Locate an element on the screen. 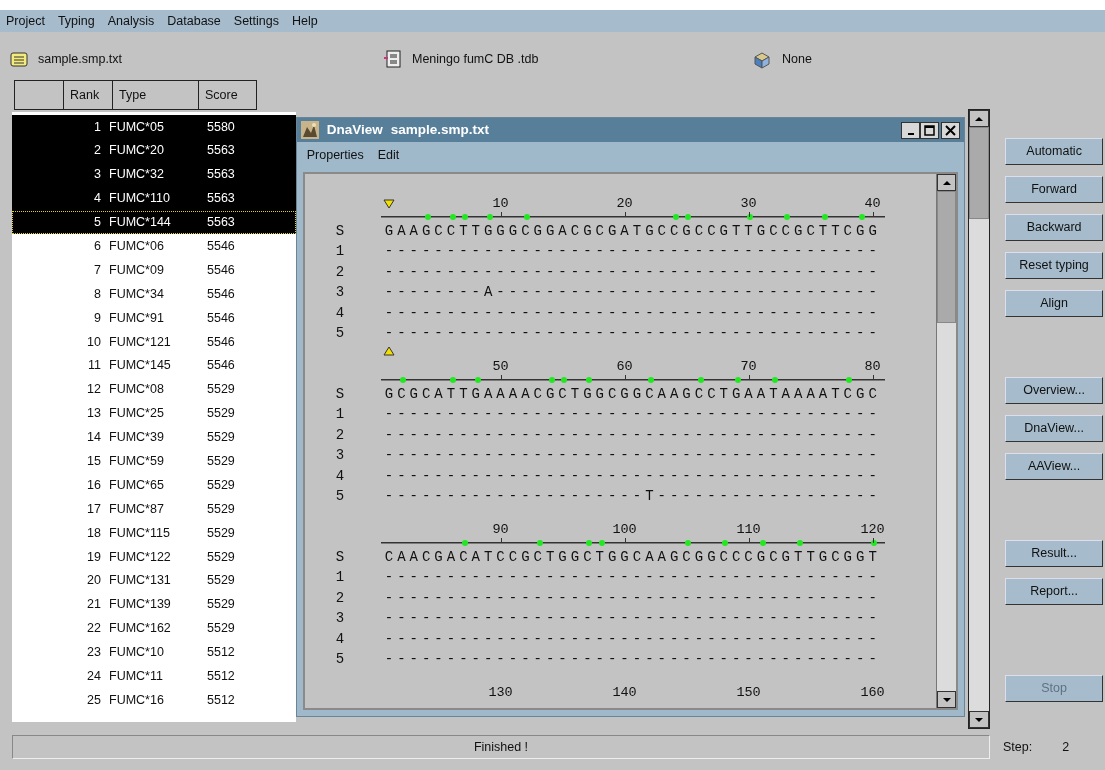  menu-item: Help is located at coordinates (305, 21).